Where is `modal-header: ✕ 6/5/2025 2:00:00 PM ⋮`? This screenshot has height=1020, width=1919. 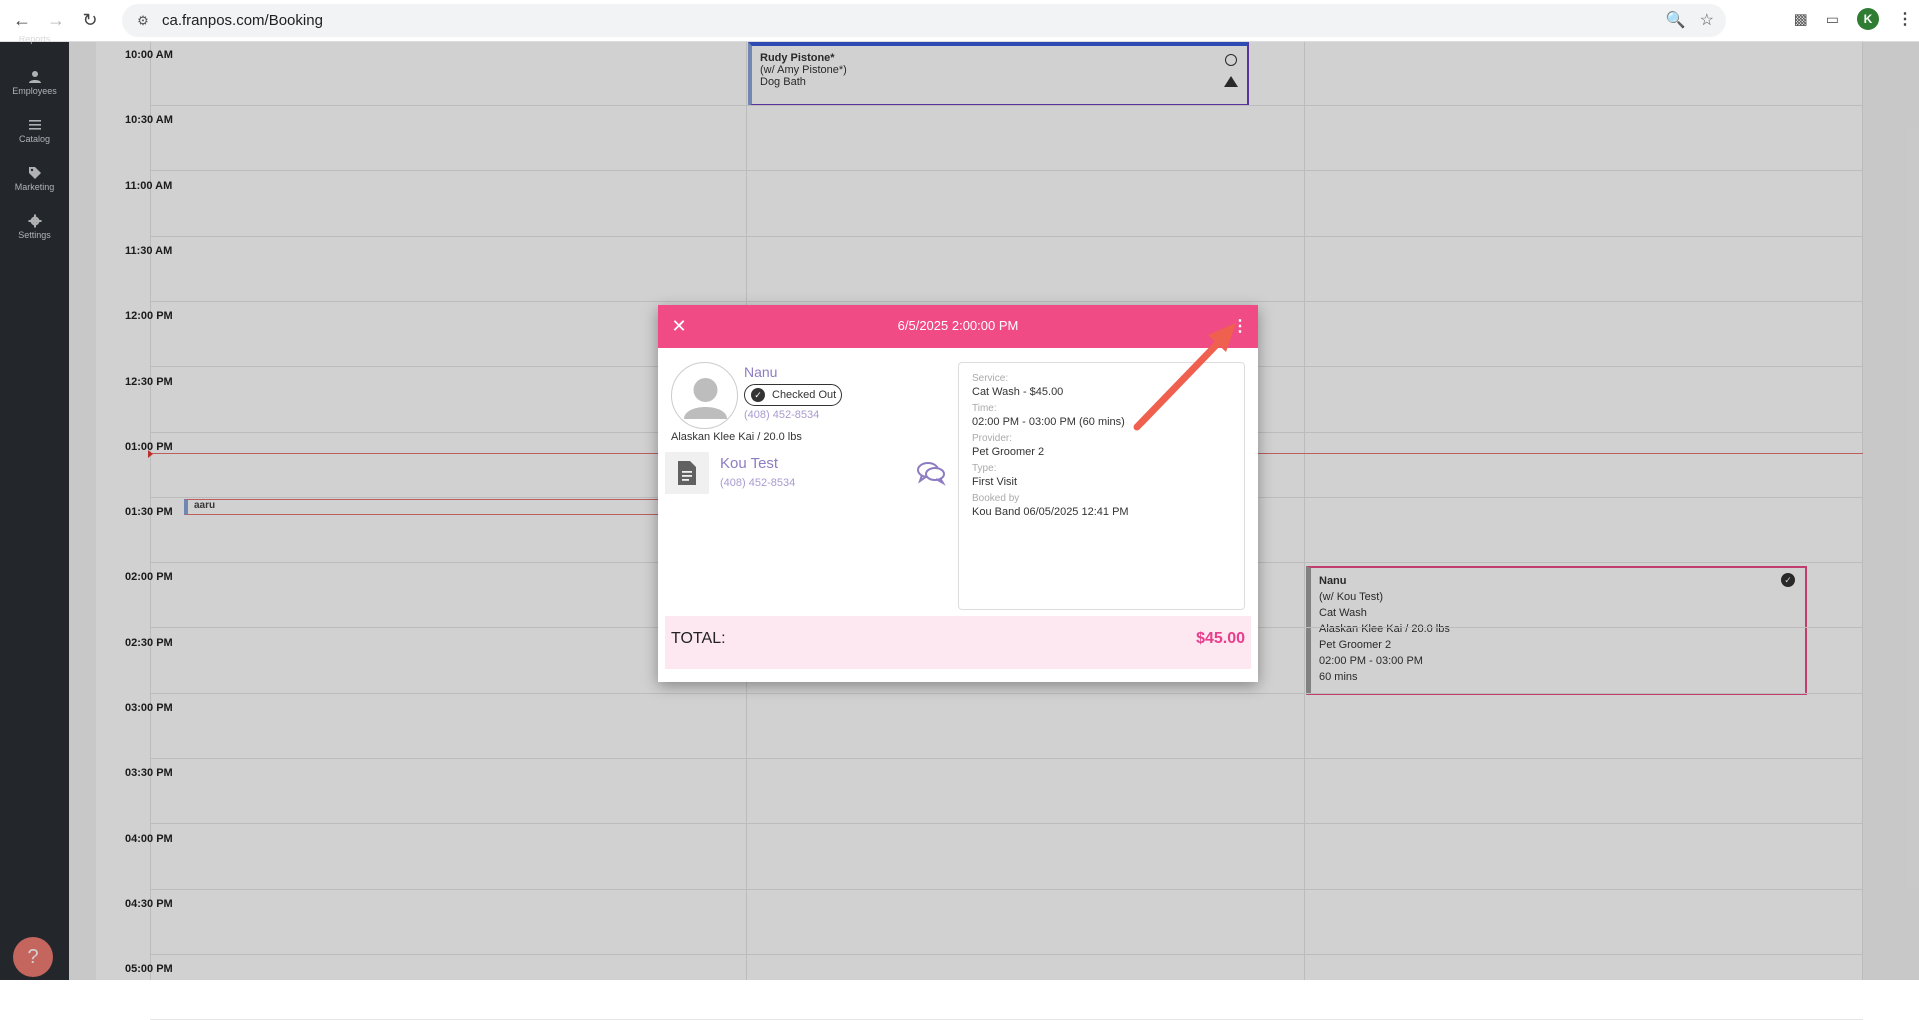
modal-header: ✕ 6/5/2025 2:00:00 PM ⋮ is located at coordinates (958, 326).